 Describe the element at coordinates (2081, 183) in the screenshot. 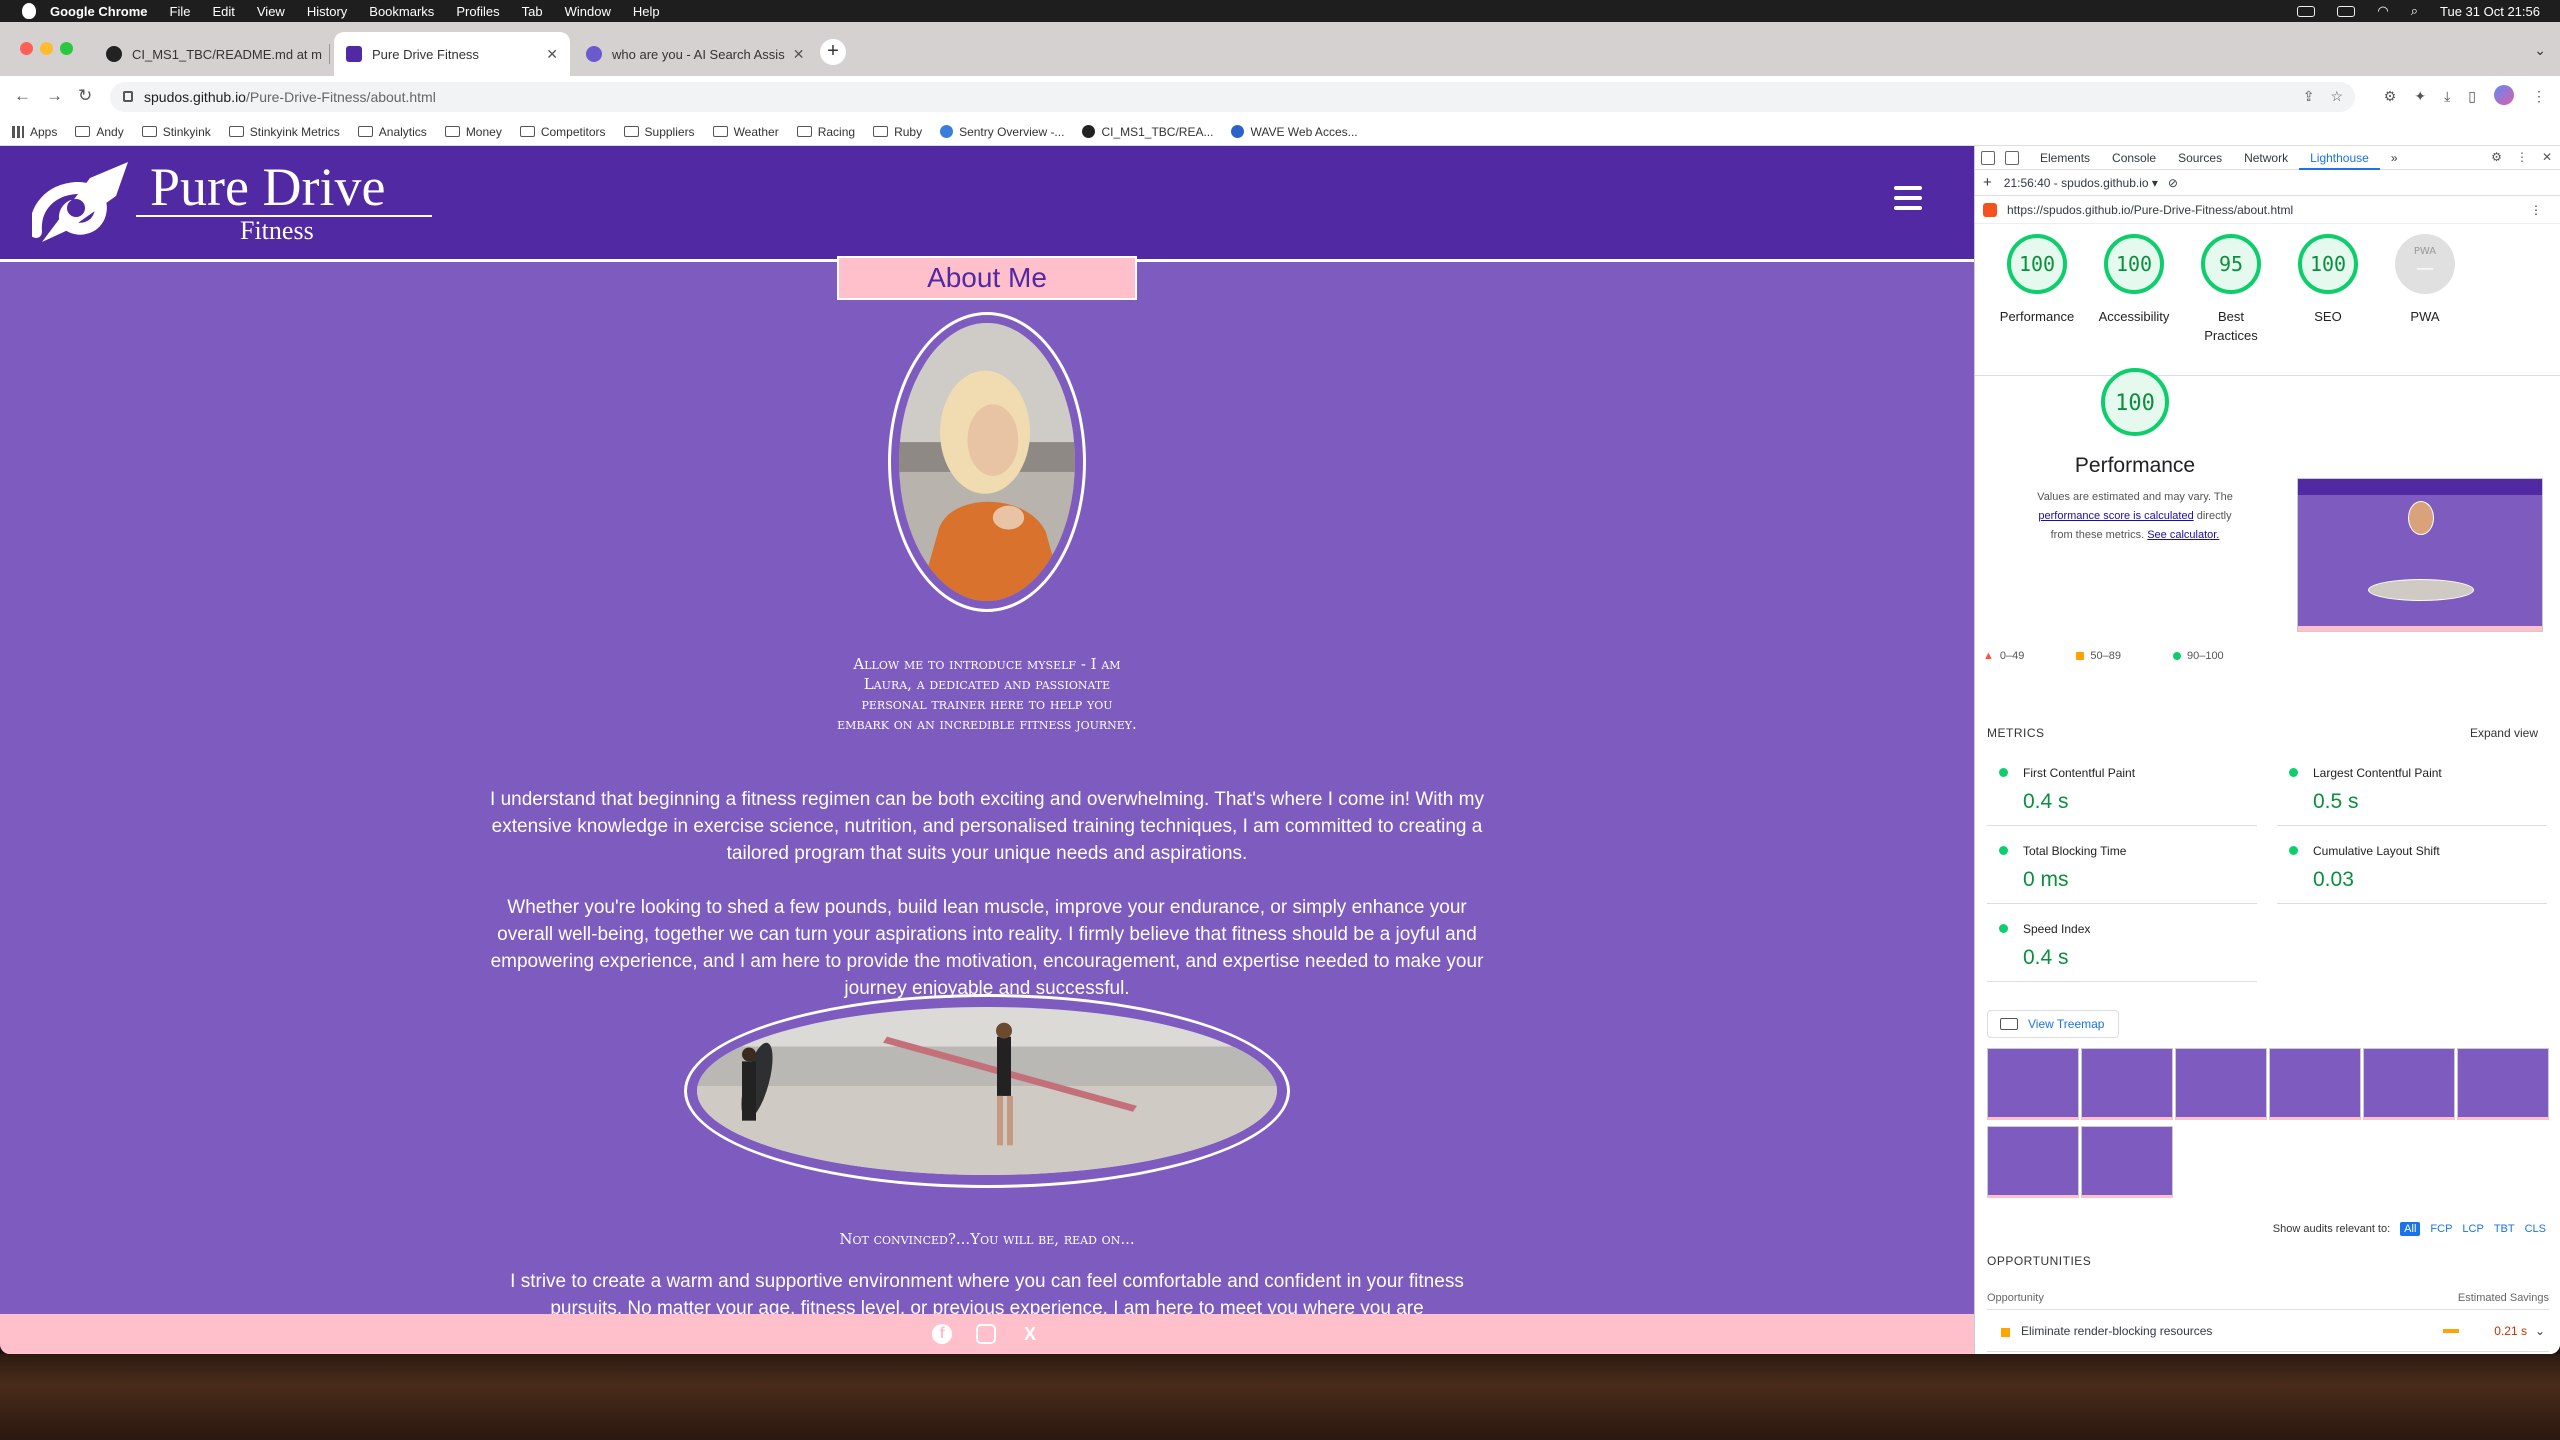

I see `report-selector: 21:56:40 - spudos.github.io ▾` at that location.